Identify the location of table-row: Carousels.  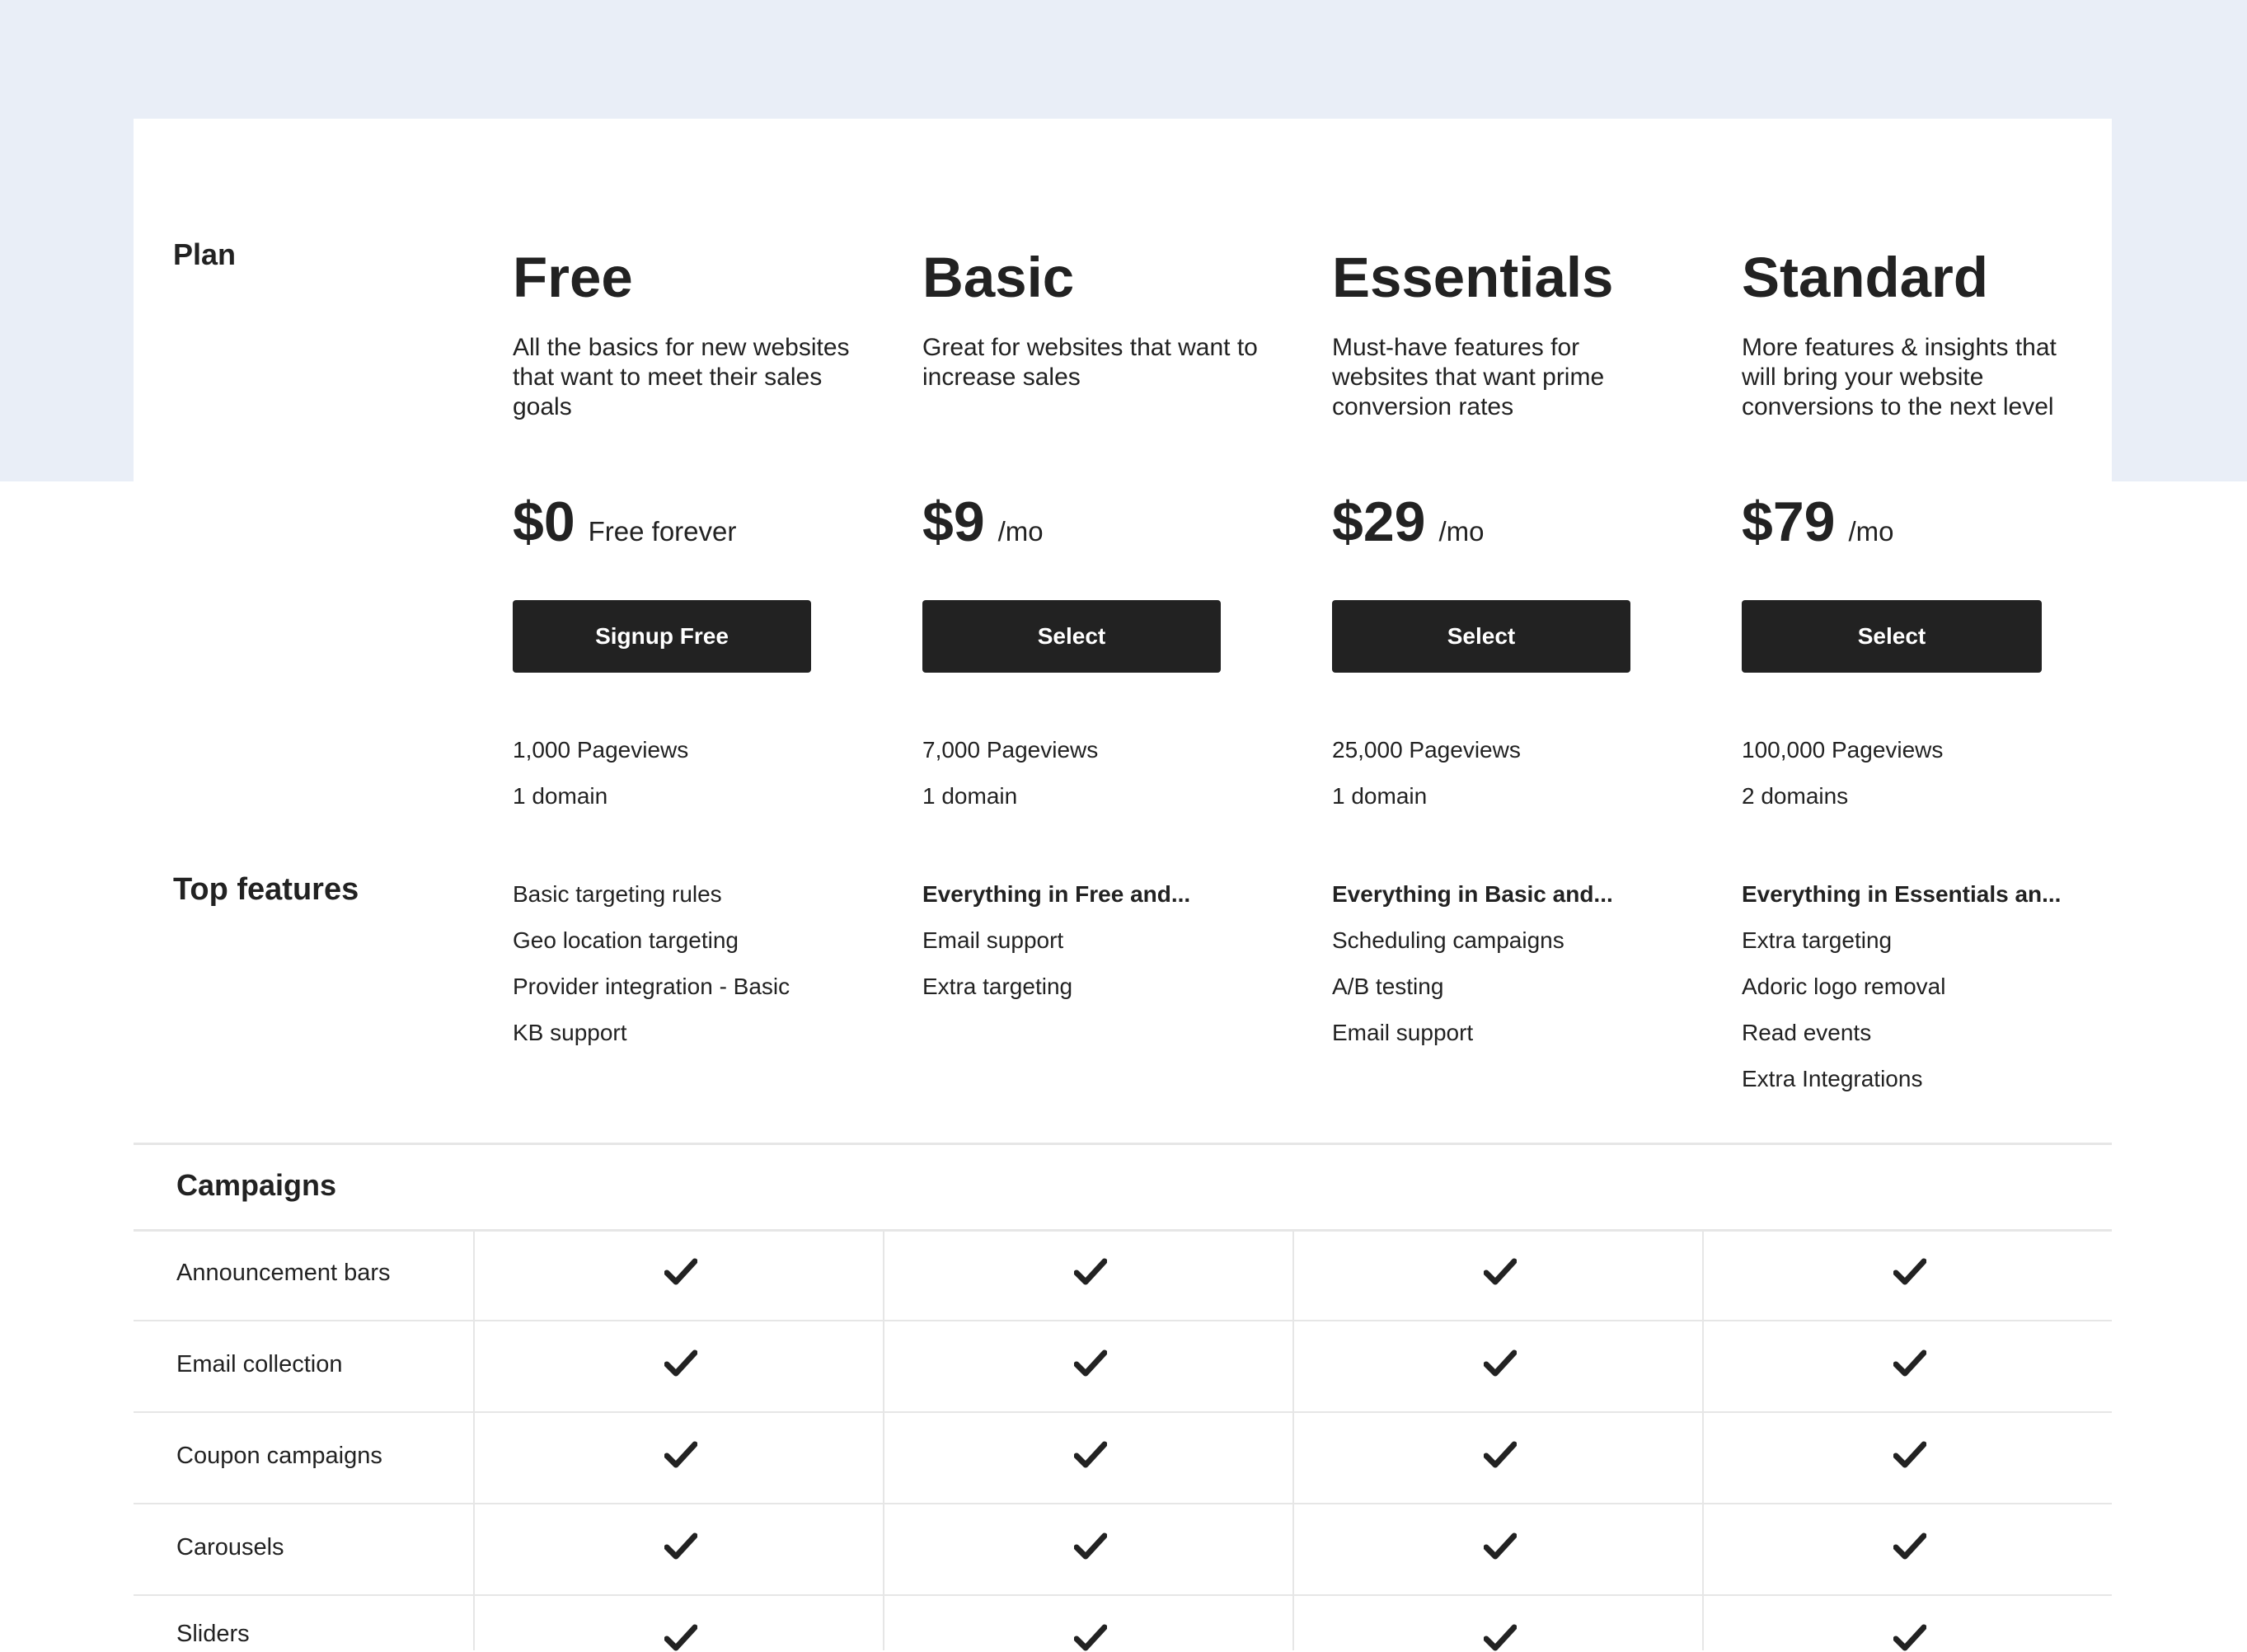
(1123, 1550).